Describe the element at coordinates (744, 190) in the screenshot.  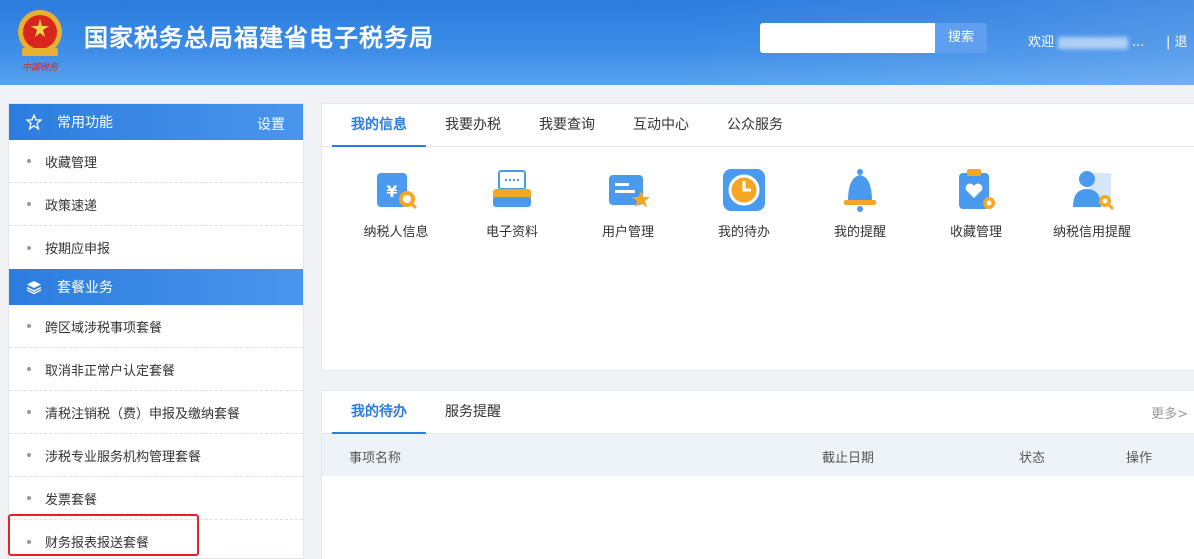
I see `todo-clock-icon` at that location.